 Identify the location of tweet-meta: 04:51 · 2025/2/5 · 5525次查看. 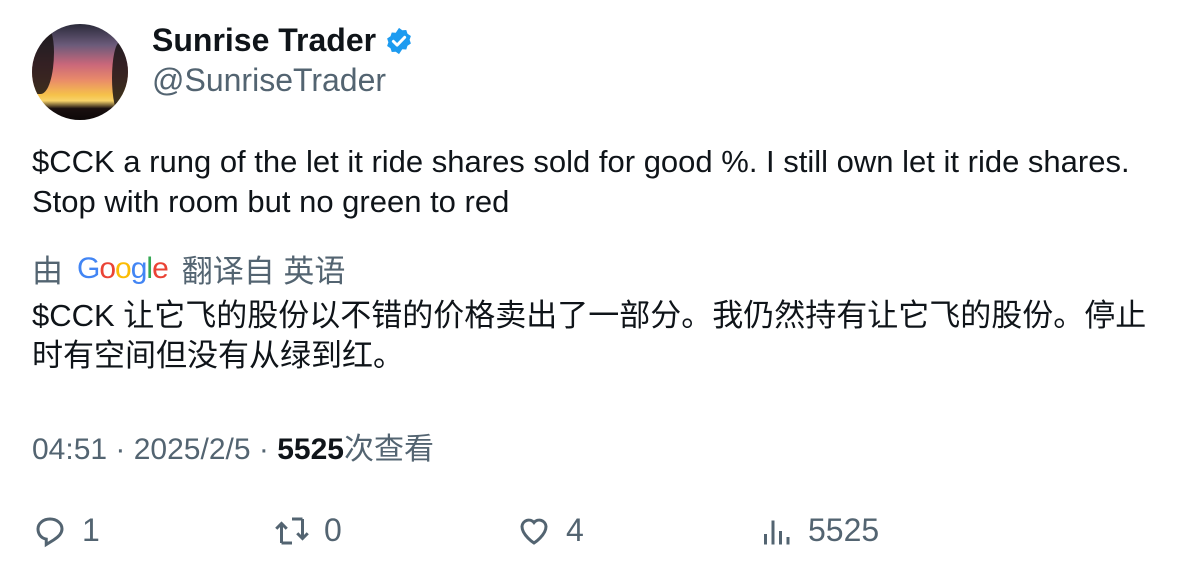
(233, 446).